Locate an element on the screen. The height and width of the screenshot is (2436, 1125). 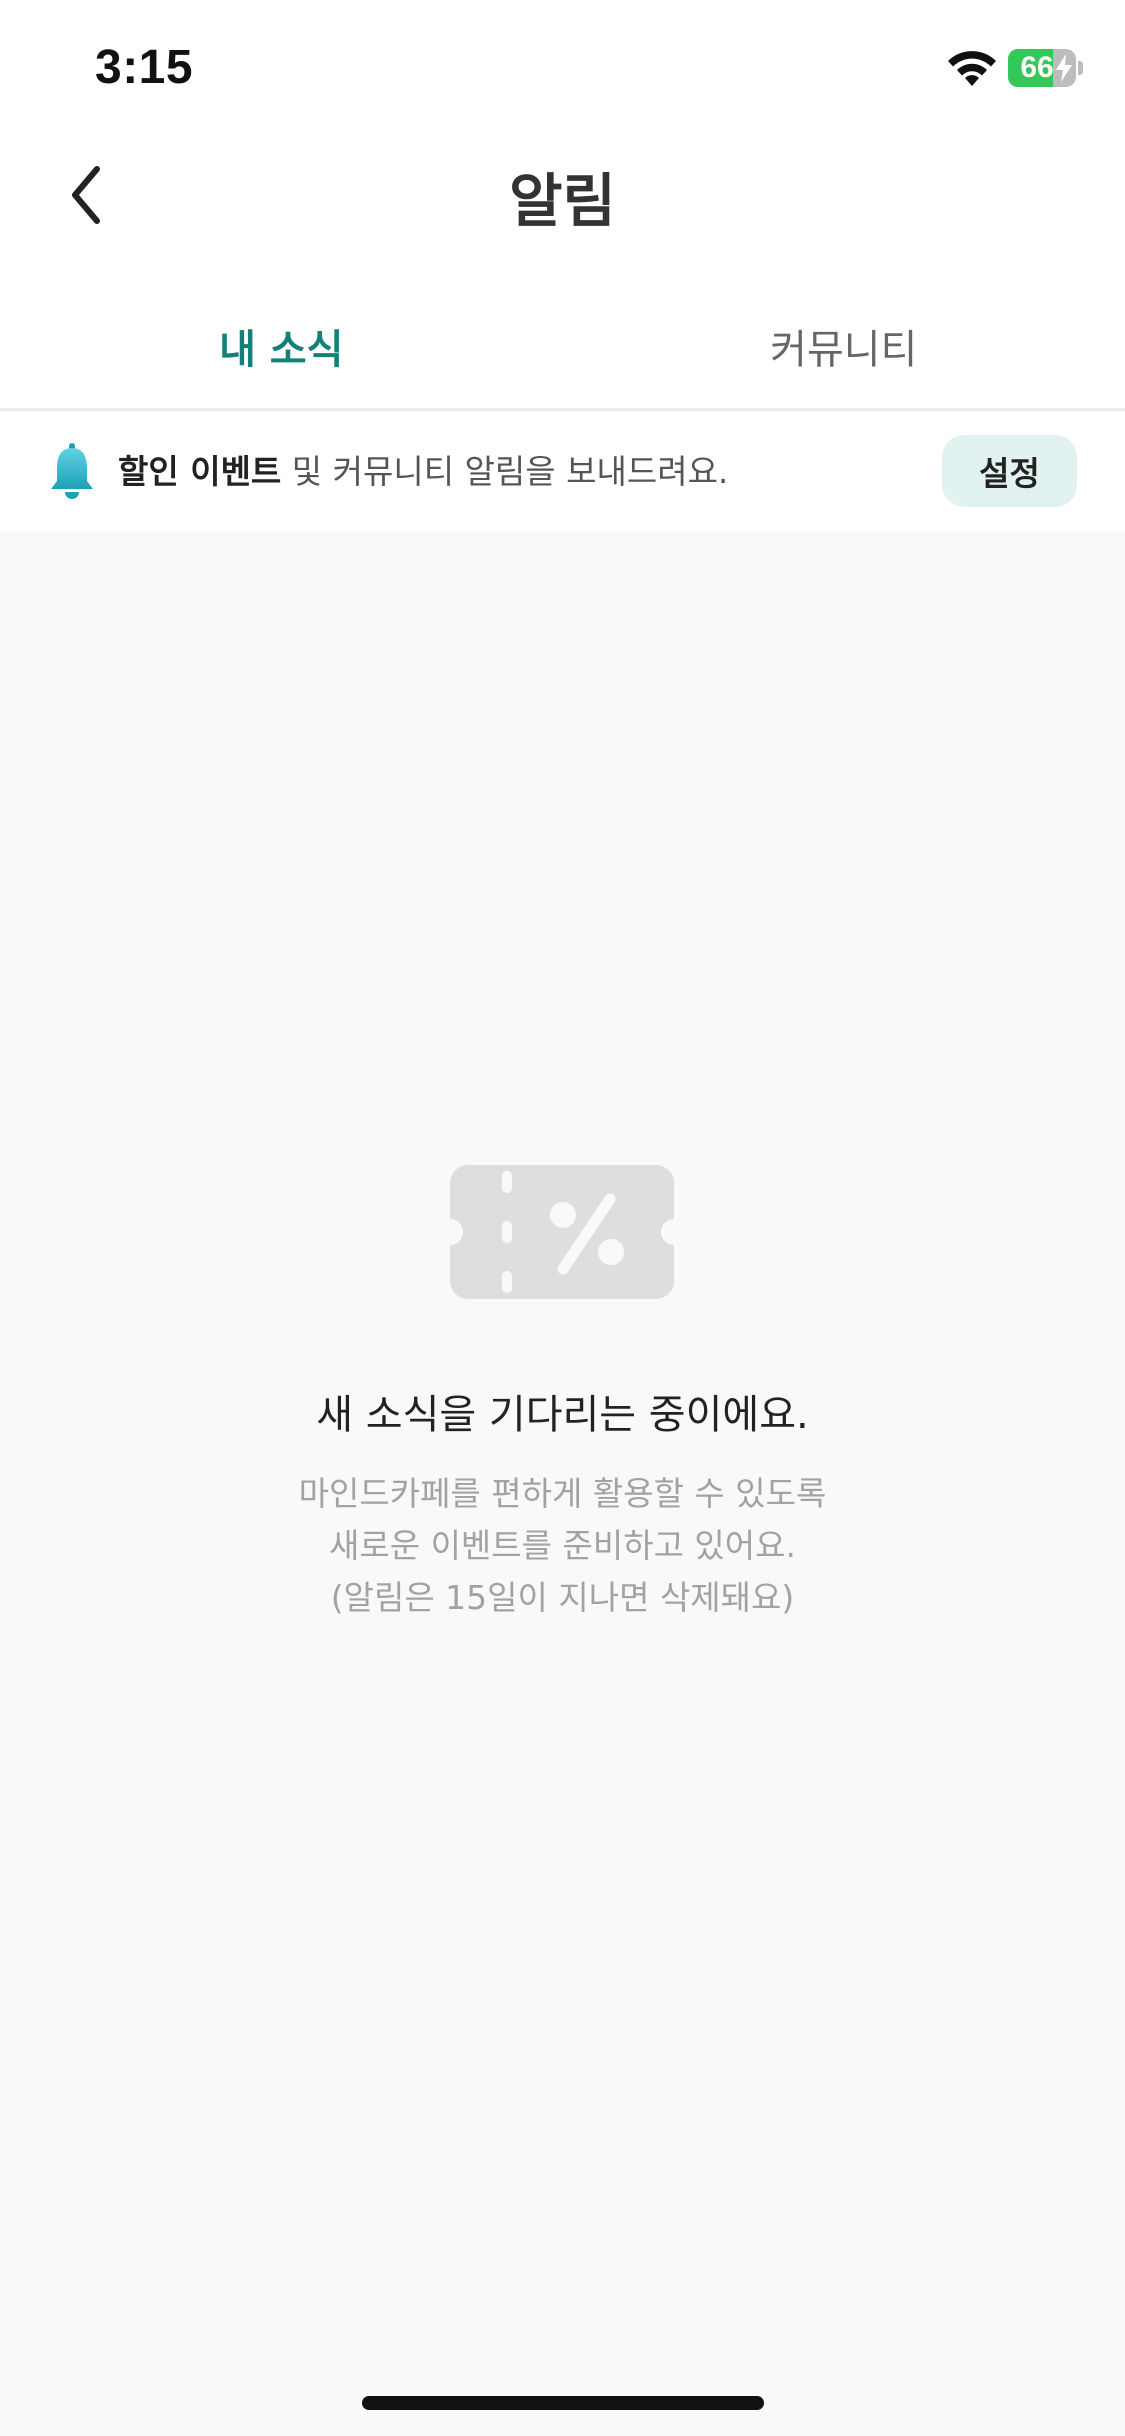
empty-state-line: 마인드카페를 편하게 활용할 수 있도록 is located at coordinates (562, 1493).